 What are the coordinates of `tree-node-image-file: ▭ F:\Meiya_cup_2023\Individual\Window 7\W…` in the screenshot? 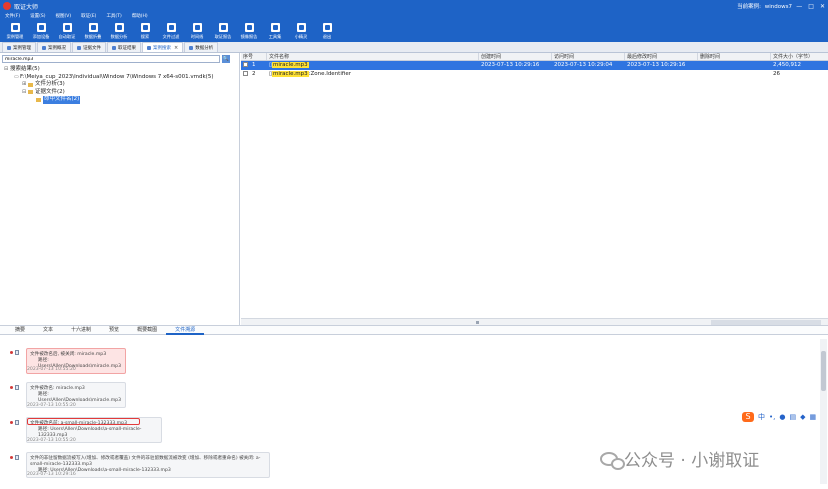 It's located at (121, 78).